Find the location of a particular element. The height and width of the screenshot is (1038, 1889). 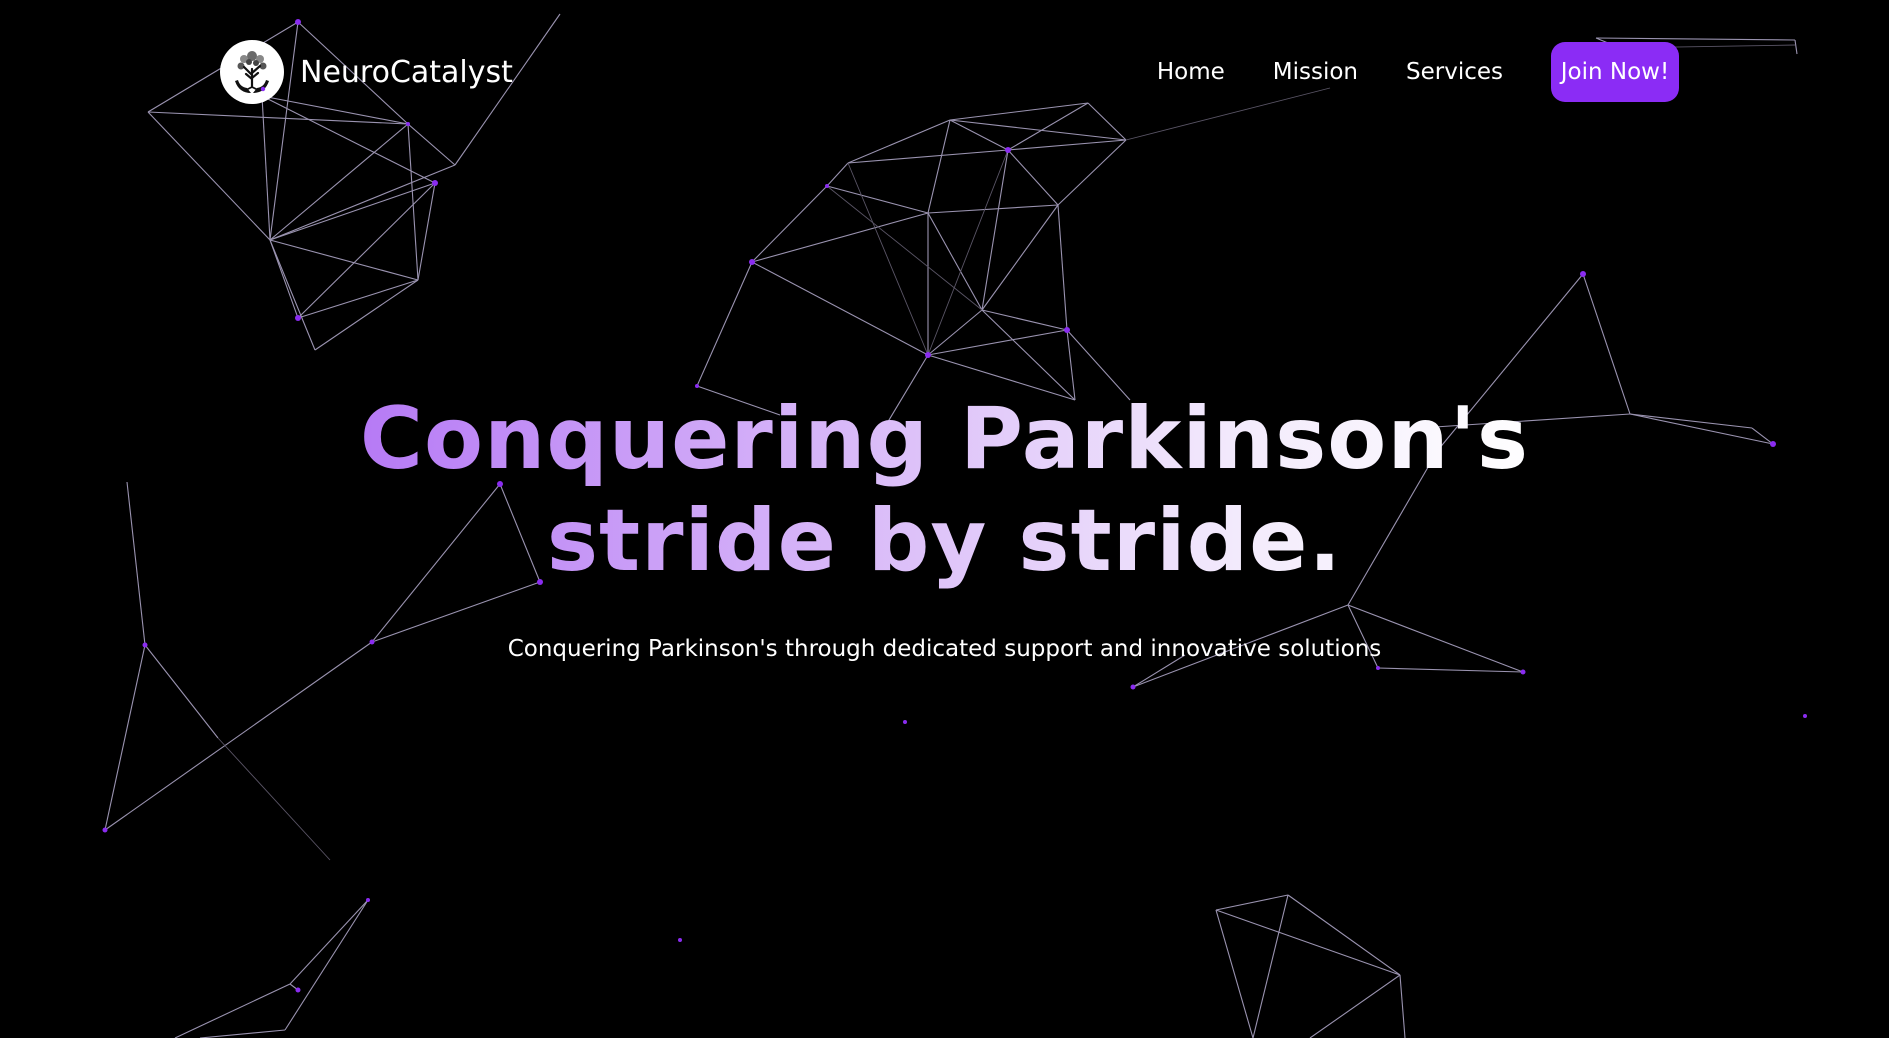

nav-mission-link: Mission is located at coordinates (1315, 72).